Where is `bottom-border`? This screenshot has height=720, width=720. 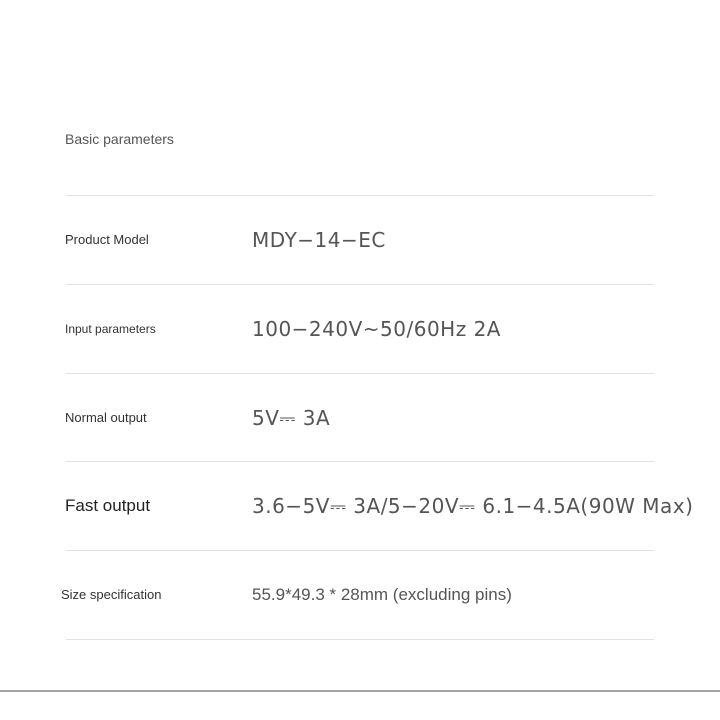
bottom-border is located at coordinates (360, 691).